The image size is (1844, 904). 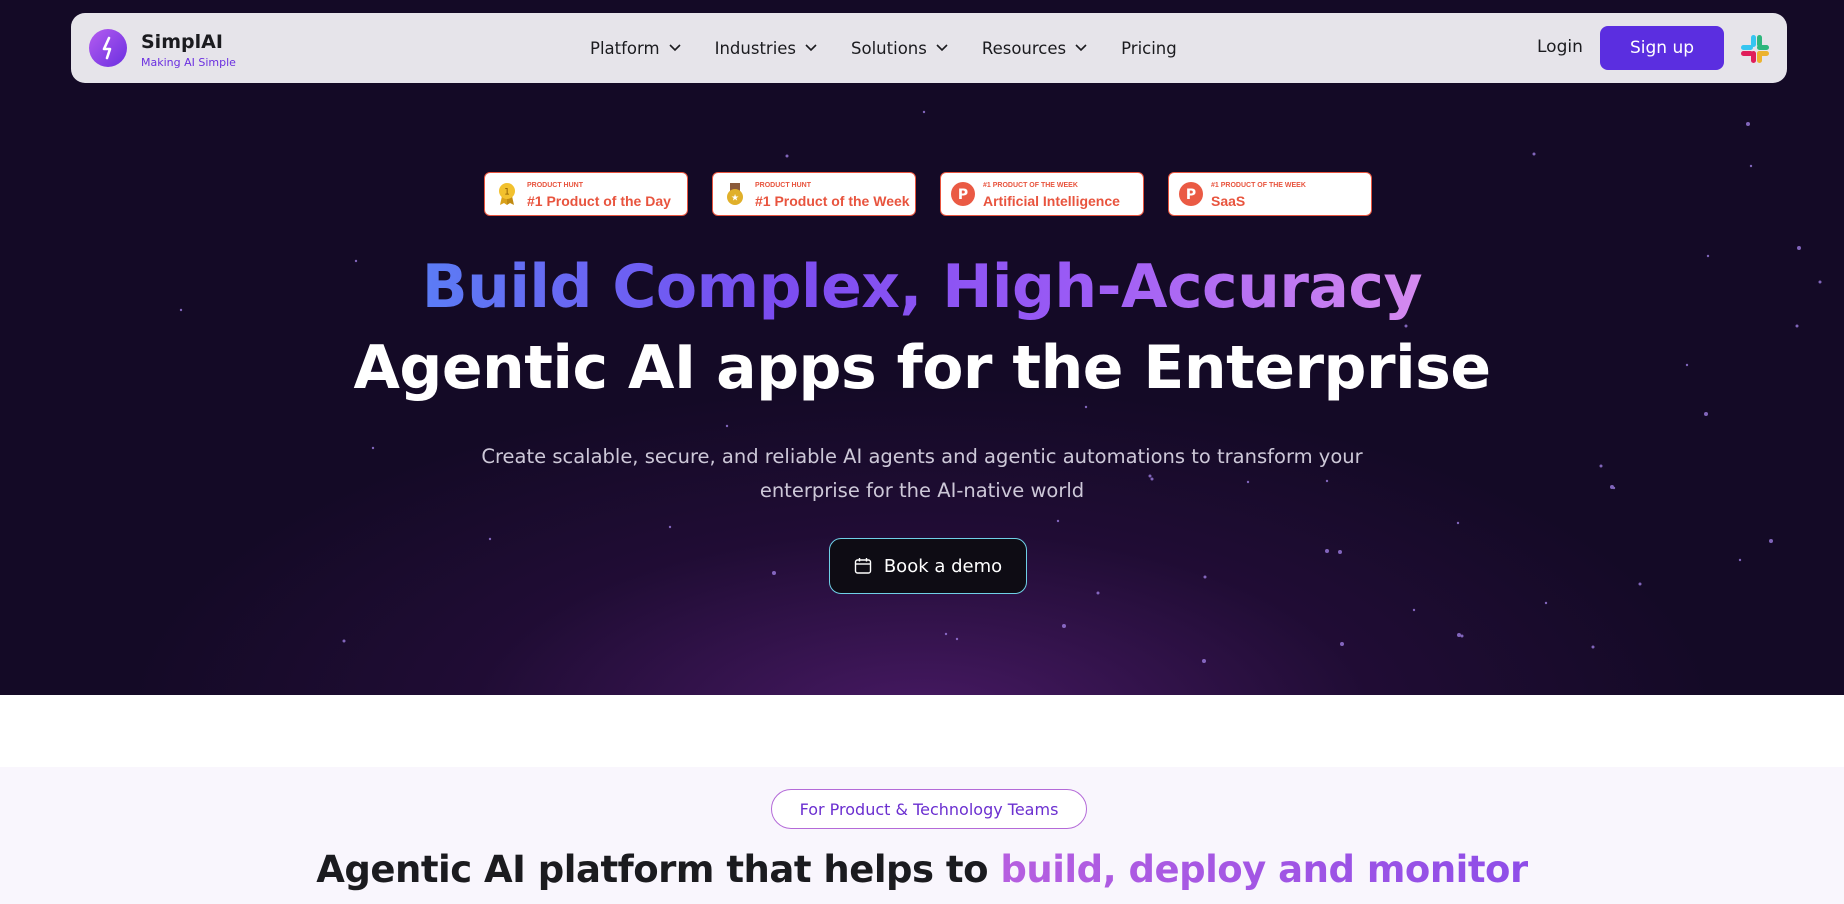 I want to click on simplai-logo-icon, so click(x=108, y=48).